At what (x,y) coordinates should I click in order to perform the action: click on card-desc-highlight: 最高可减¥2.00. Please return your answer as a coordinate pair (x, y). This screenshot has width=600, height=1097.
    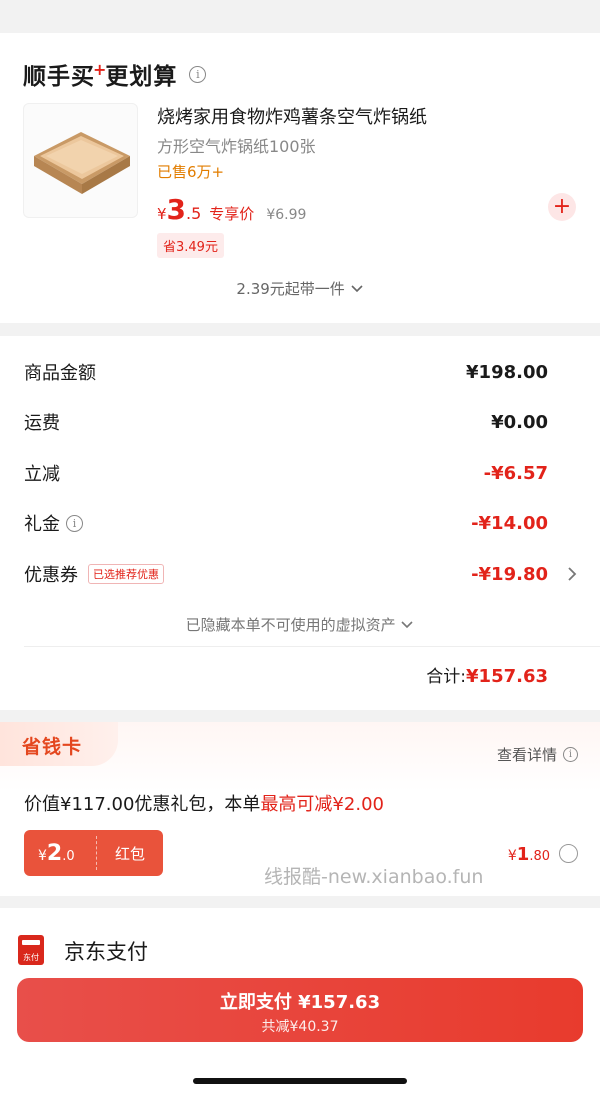
    Looking at the image, I should click on (322, 804).